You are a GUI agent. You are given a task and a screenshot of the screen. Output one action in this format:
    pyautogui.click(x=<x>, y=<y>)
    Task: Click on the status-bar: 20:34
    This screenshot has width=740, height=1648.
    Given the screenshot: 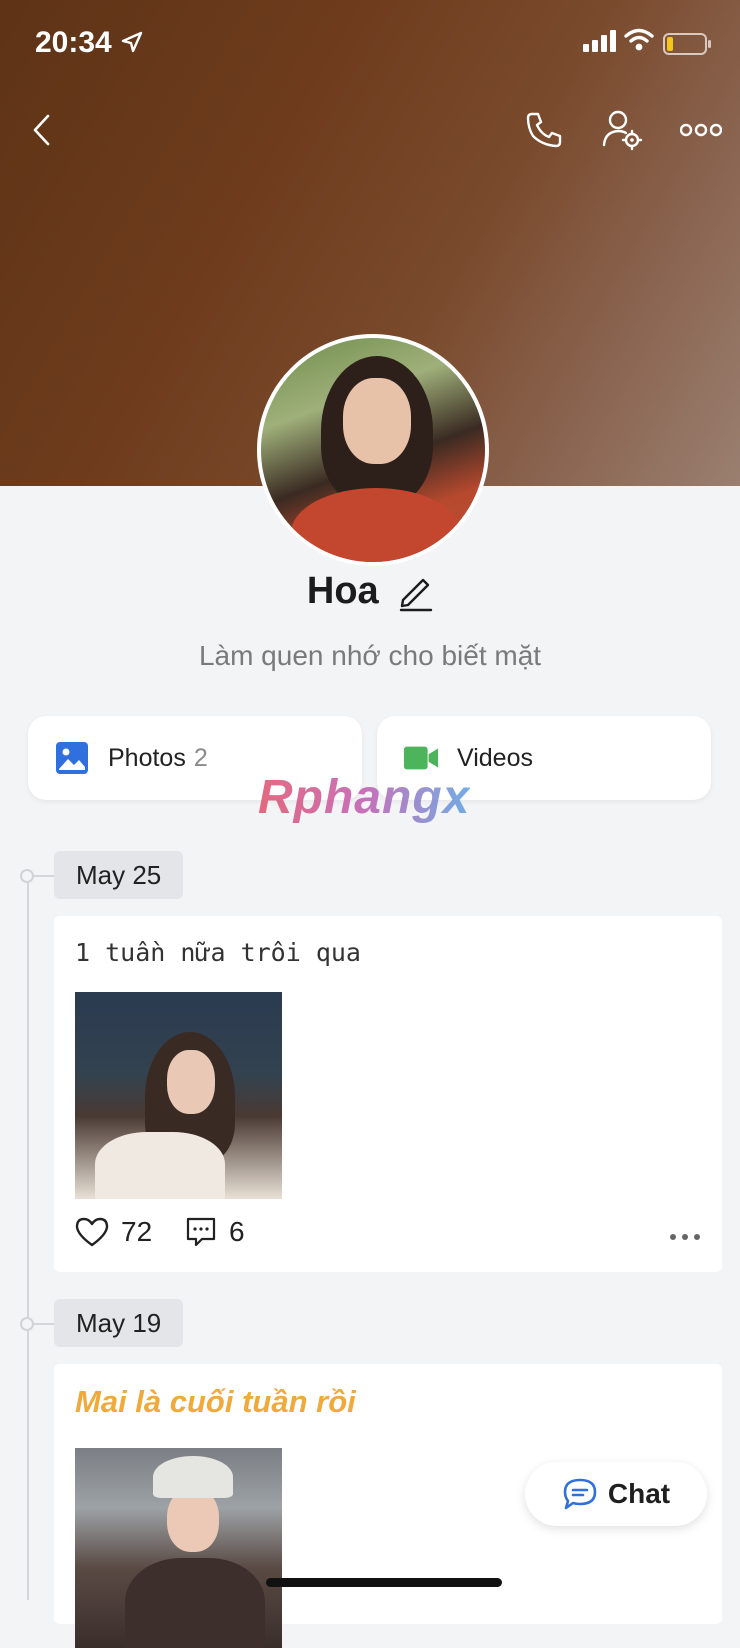 What is the action you would take?
    pyautogui.click(x=370, y=45)
    